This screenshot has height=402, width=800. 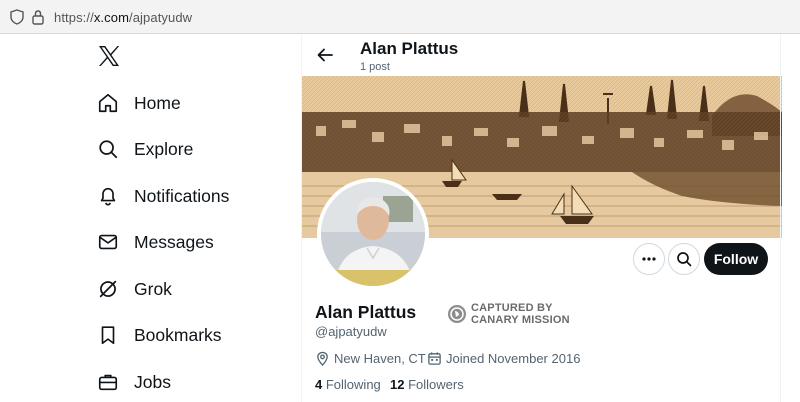 What do you see at coordinates (319, 384) in the screenshot?
I see `following-count: 4` at bounding box center [319, 384].